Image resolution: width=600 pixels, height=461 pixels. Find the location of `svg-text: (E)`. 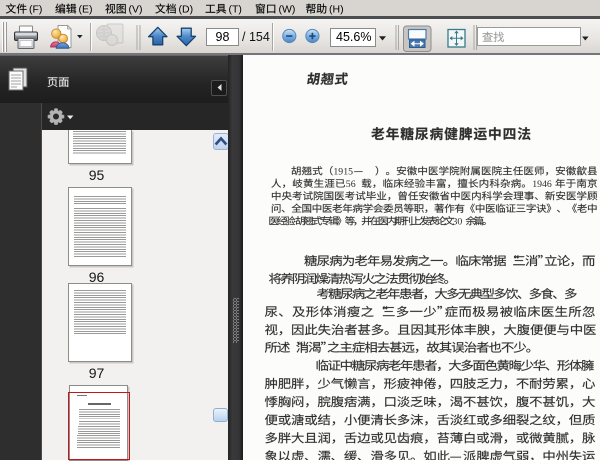

svg-text: (E) is located at coordinates (86, 9).